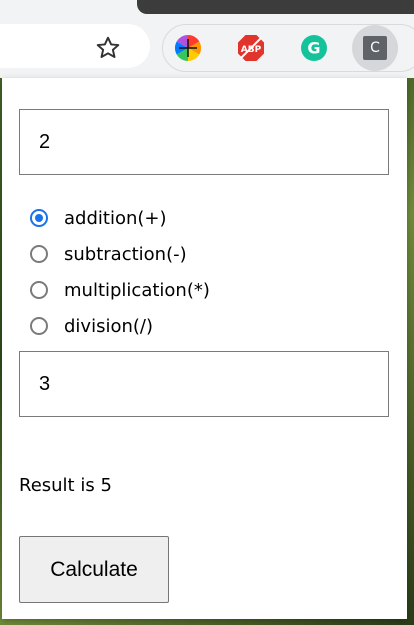 The width and height of the screenshot is (414, 625). I want to click on operation-option-division: division(/), so click(120, 326).